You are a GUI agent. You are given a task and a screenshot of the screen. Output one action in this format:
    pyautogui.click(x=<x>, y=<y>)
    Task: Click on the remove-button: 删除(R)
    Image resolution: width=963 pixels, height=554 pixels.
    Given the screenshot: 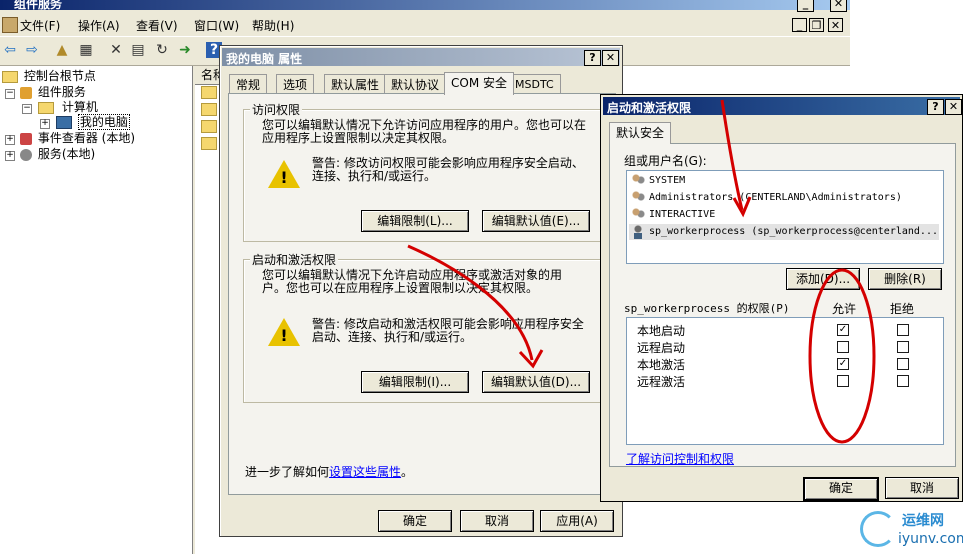 What is the action you would take?
    pyautogui.click(x=905, y=279)
    